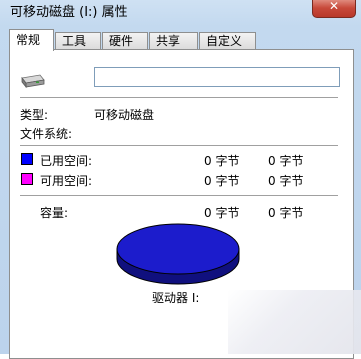  What do you see at coordinates (217, 77) in the screenshot?
I see `drive-name-input` at bounding box center [217, 77].